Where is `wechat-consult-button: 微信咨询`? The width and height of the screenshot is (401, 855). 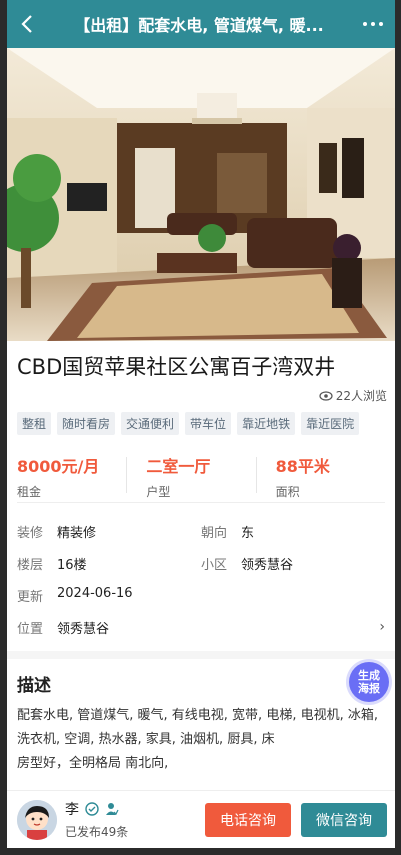 wechat-consult-button: 微信咨询 is located at coordinates (344, 819).